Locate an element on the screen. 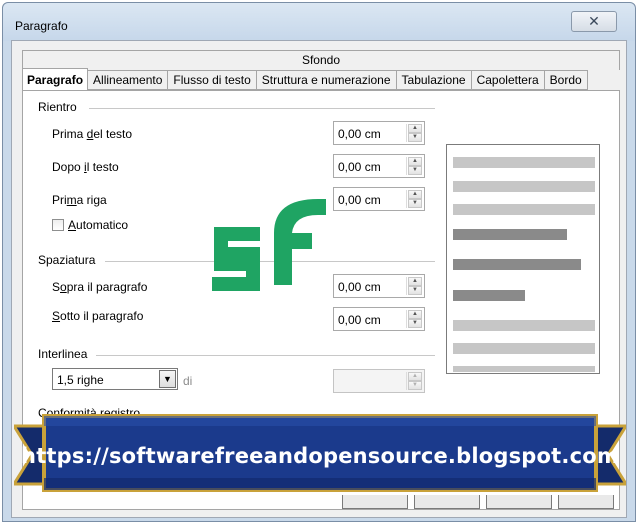  prima-del-testo-label: Prima del testo is located at coordinates (92, 134).